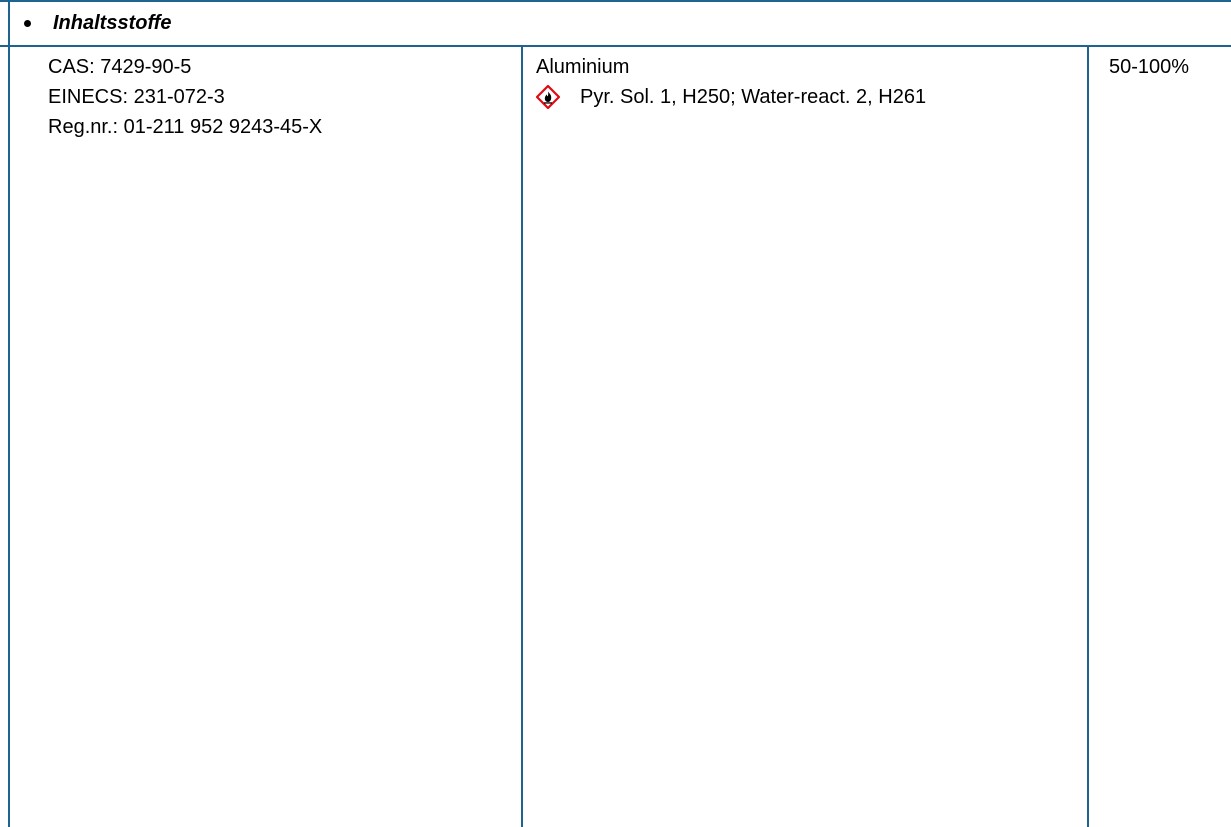  Describe the element at coordinates (136, 97) in the screenshot. I see `einecs-number: EINECS: 231-072-3` at that location.